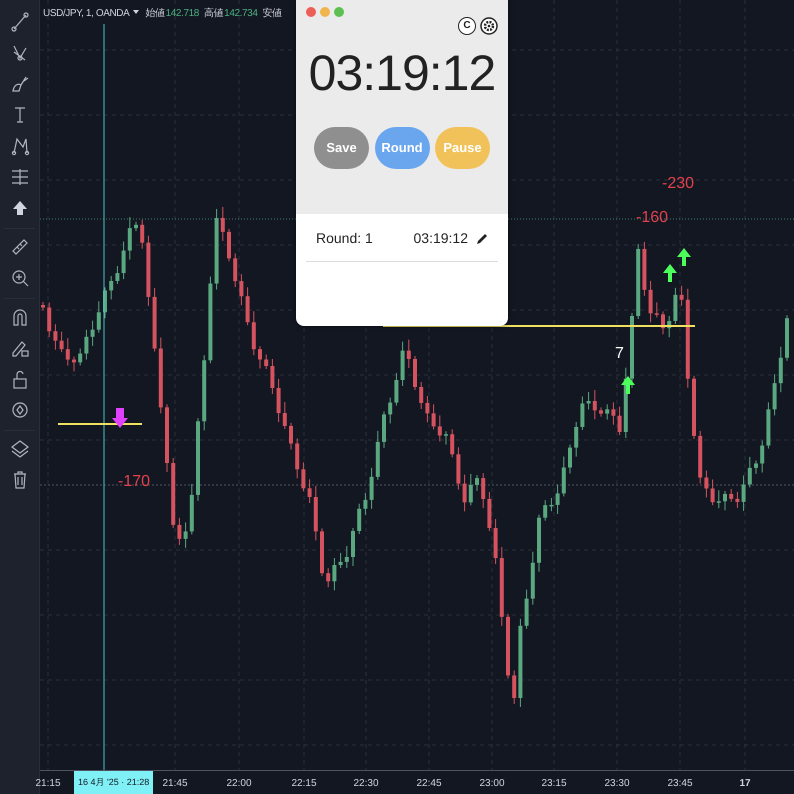 Image resolution: width=794 pixels, height=794 pixels. I want to click on pnl-label: -230, so click(678, 183).